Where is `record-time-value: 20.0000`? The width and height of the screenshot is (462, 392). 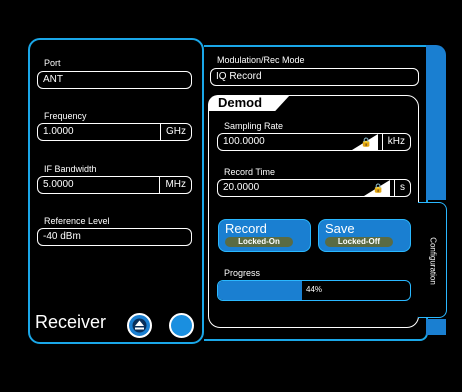
record-time-value: 20.0000 is located at coordinates (241, 187).